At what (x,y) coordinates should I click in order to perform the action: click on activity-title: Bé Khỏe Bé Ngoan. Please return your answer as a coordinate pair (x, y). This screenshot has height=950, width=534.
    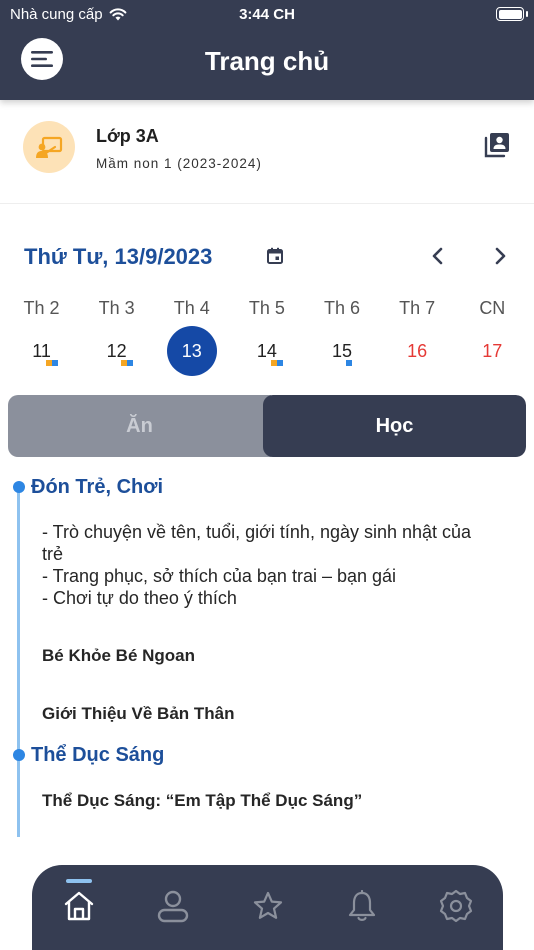
    Looking at the image, I should click on (119, 655).